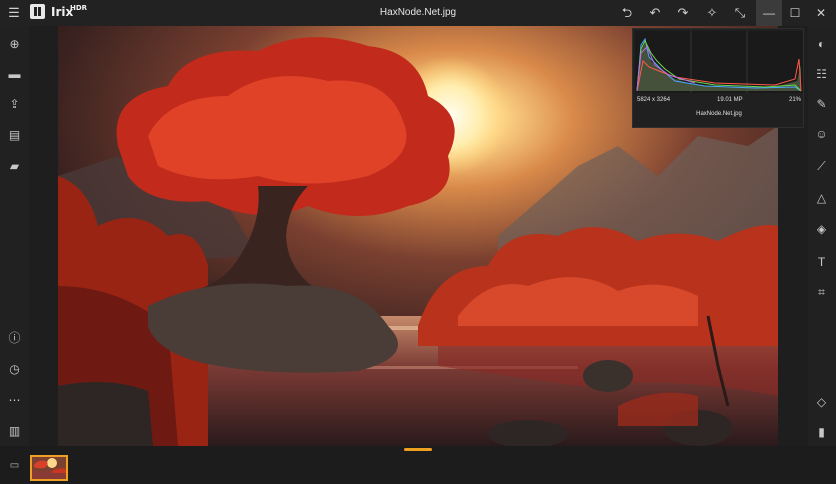 The image size is (836, 484). Describe the element at coordinates (14, 369) in the screenshot. I see `history-icon: ◷` at that location.